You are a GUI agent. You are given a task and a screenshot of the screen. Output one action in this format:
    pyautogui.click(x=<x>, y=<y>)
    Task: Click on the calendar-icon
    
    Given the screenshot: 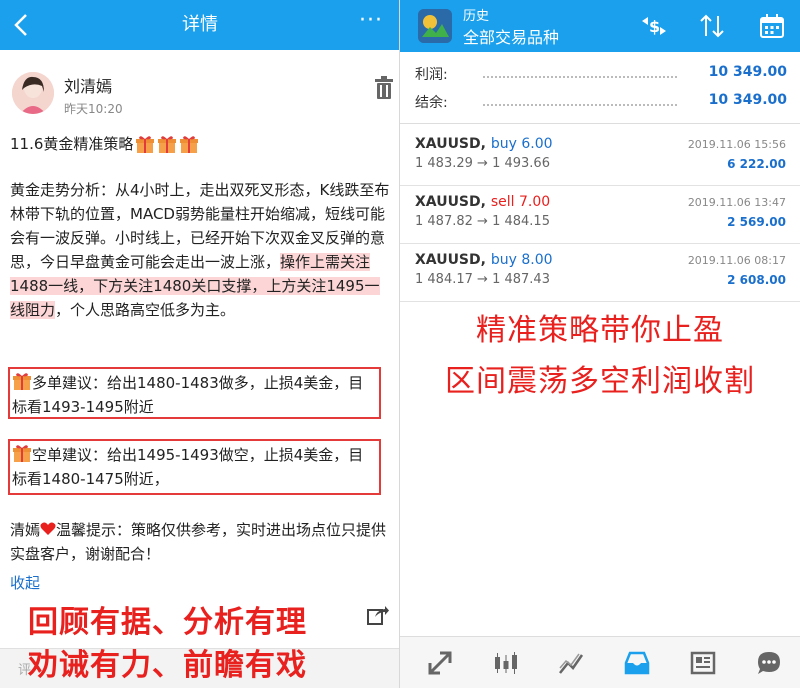 What is the action you would take?
    pyautogui.click(x=772, y=26)
    